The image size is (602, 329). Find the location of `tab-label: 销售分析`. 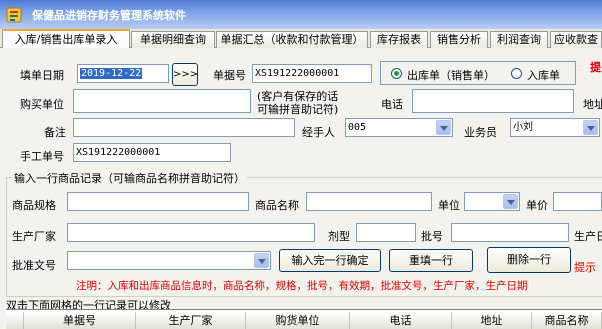

tab-label: 销售分析 is located at coordinates (459, 39).